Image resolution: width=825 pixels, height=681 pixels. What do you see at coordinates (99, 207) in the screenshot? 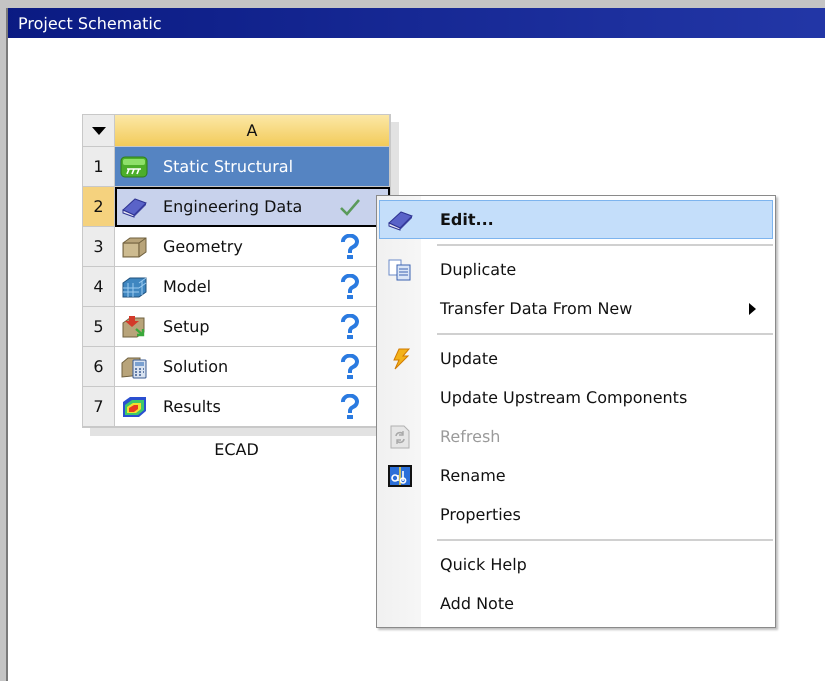
I see `row-number: 2` at bounding box center [99, 207].